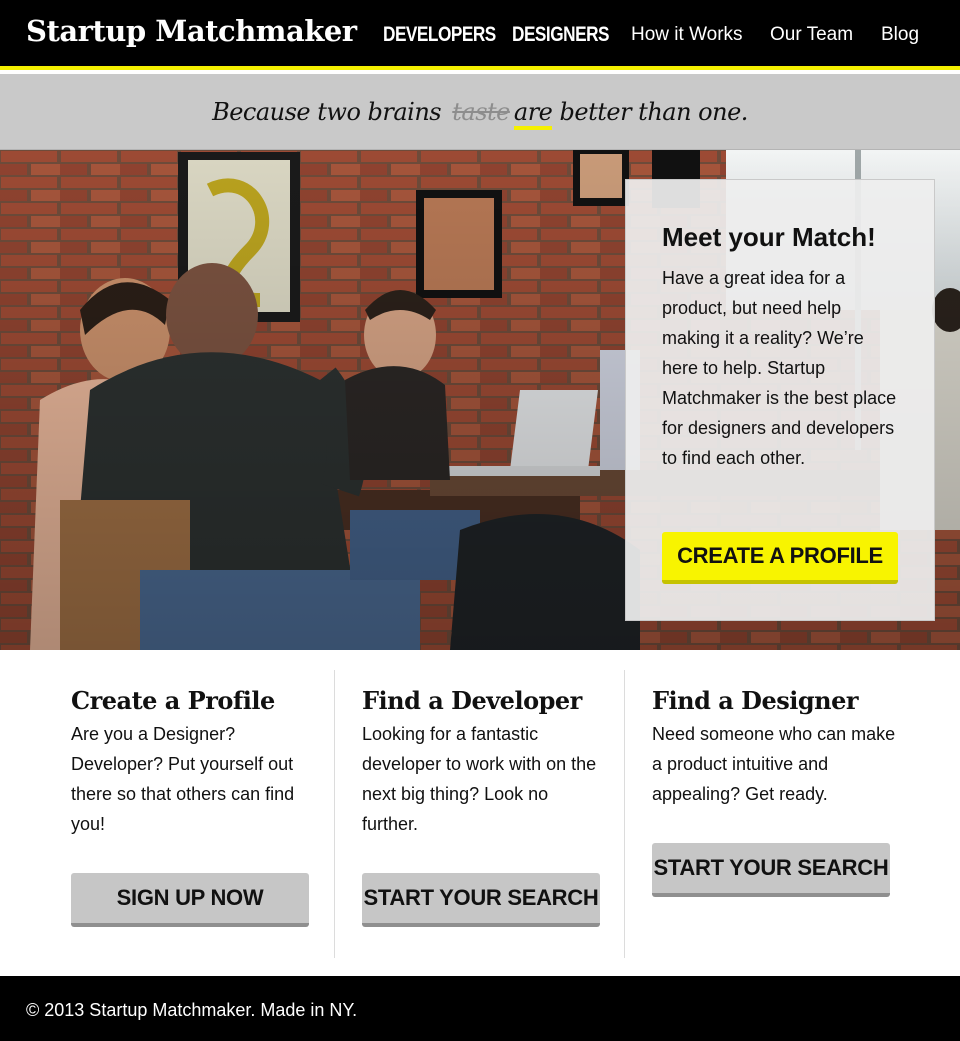  I want to click on nav-developers: DEVELOPERS, so click(439, 35).